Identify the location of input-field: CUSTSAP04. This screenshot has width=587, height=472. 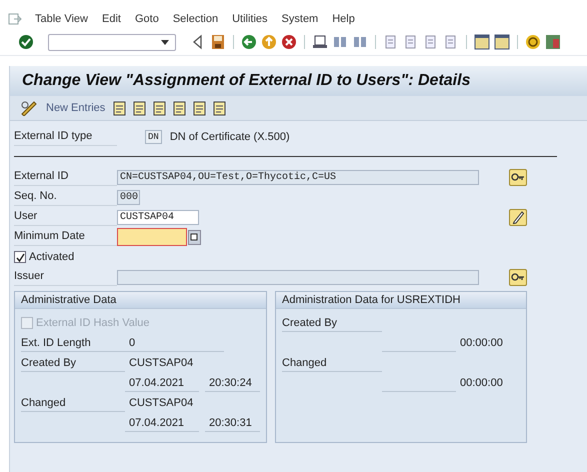
(158, 217).